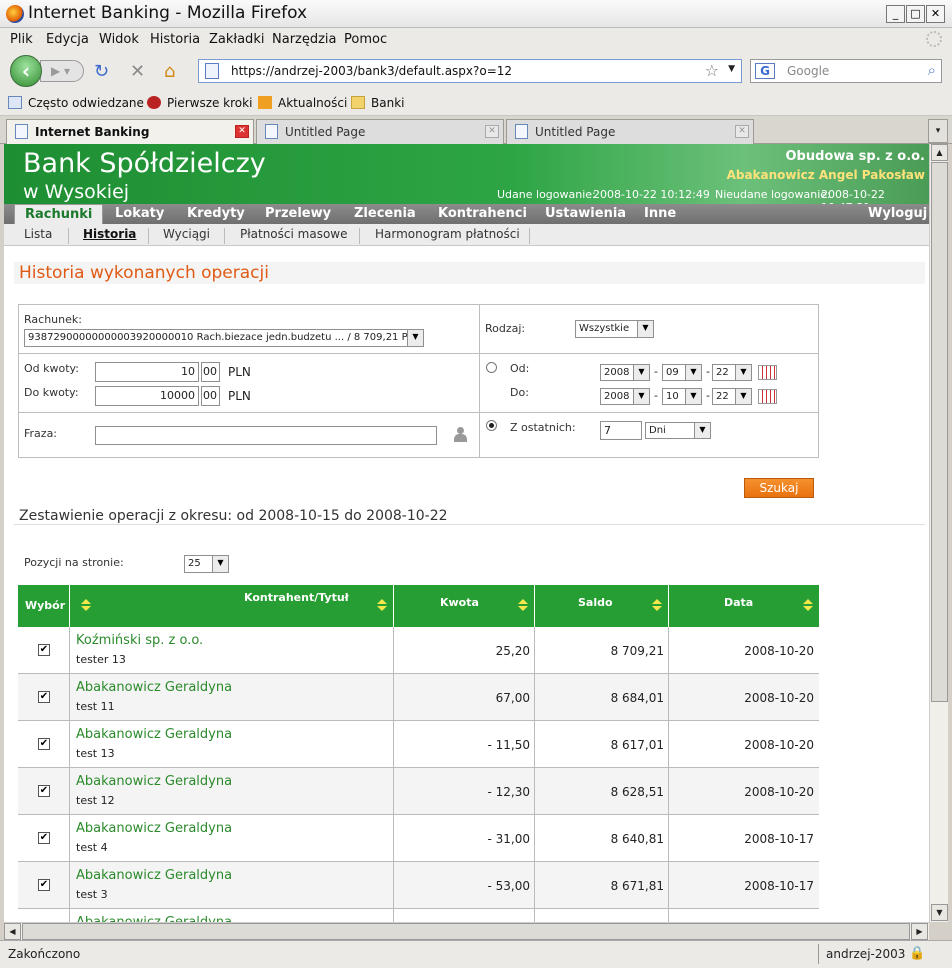  Describe the element at coordinates (387, 103) in the screenshot. I see `bookmark-banks-folder: Banki` at that location.